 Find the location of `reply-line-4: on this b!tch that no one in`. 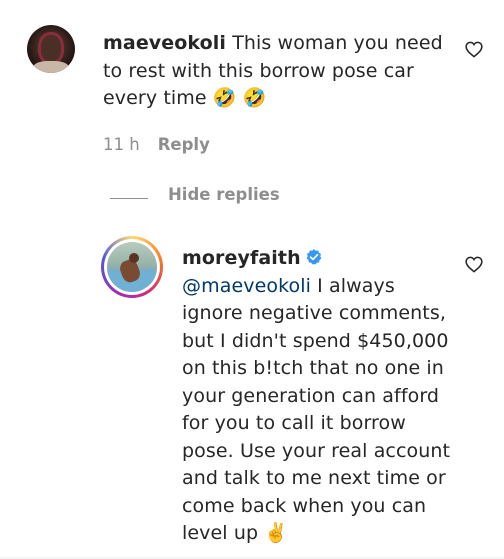

reply-line-4: on this b!tch that no one in is located at coordinates (313, 368).